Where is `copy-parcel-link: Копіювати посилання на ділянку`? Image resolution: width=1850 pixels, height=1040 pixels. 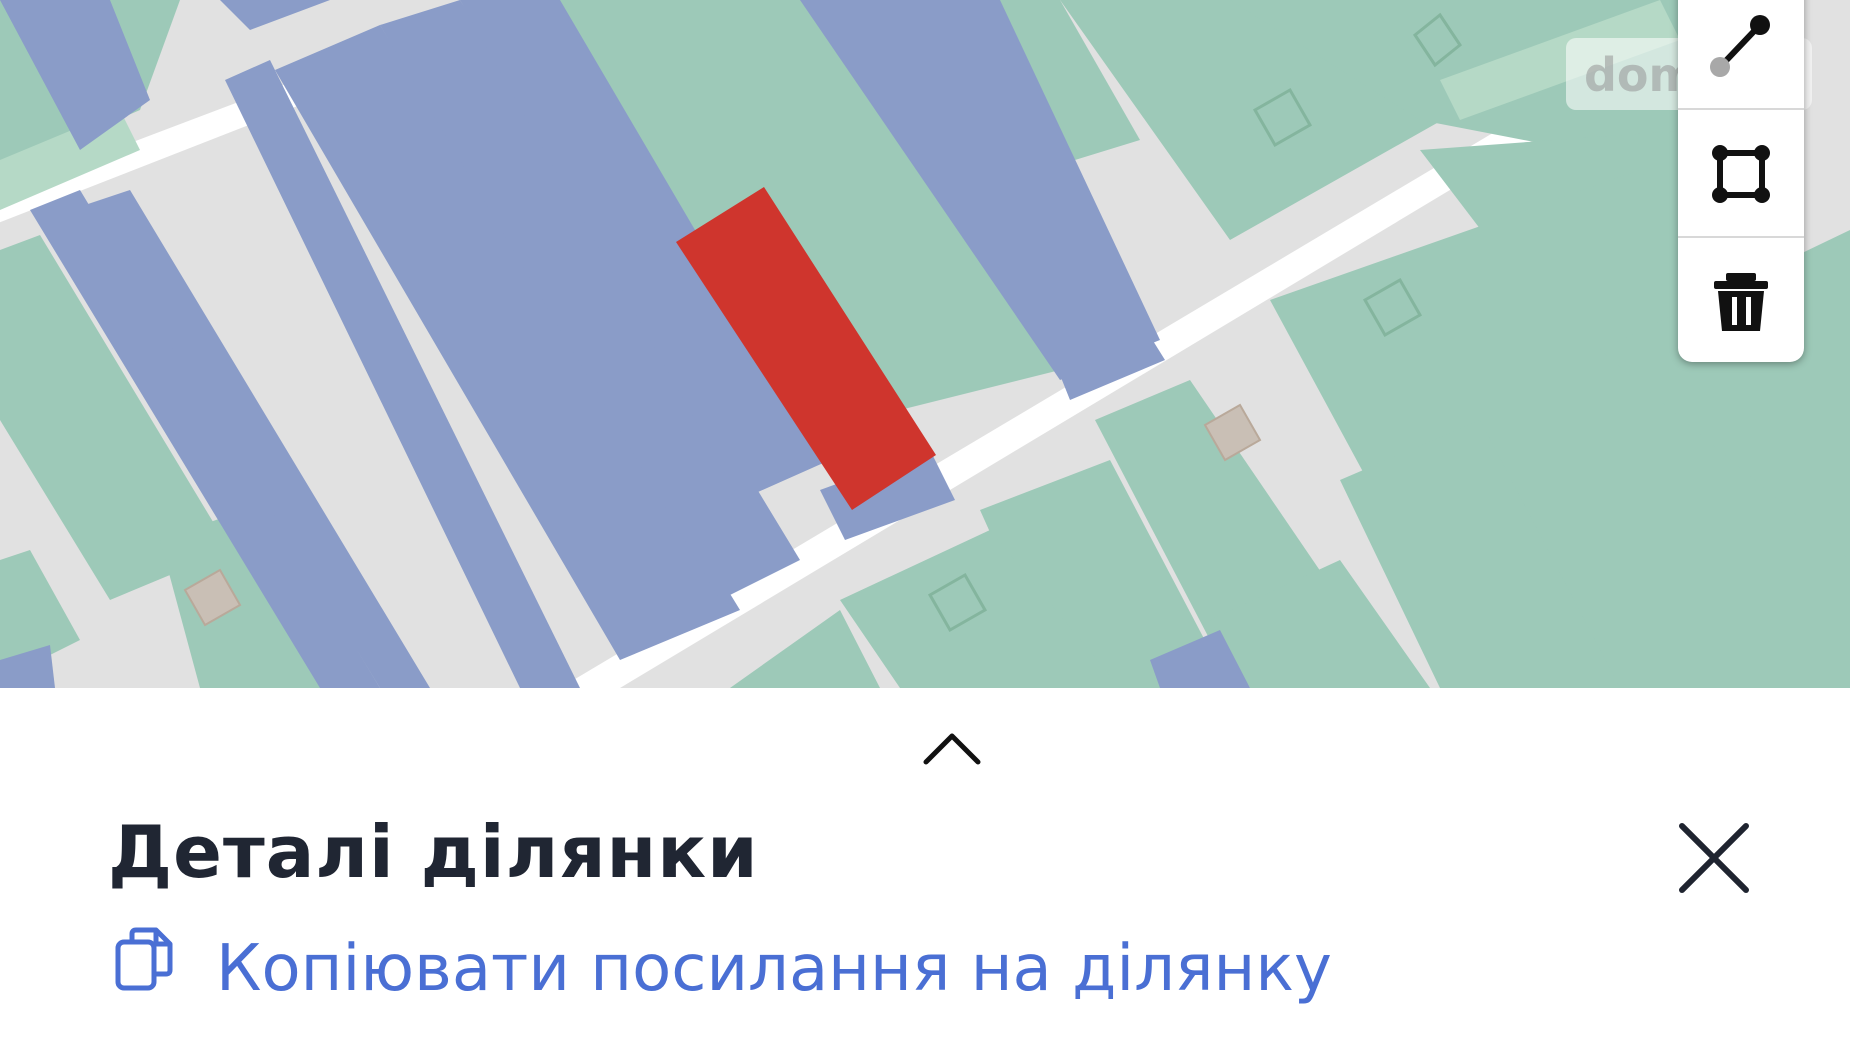 copy-parcel-link: Копіювати посилання на ділянку is located at coordinates (774, 969).